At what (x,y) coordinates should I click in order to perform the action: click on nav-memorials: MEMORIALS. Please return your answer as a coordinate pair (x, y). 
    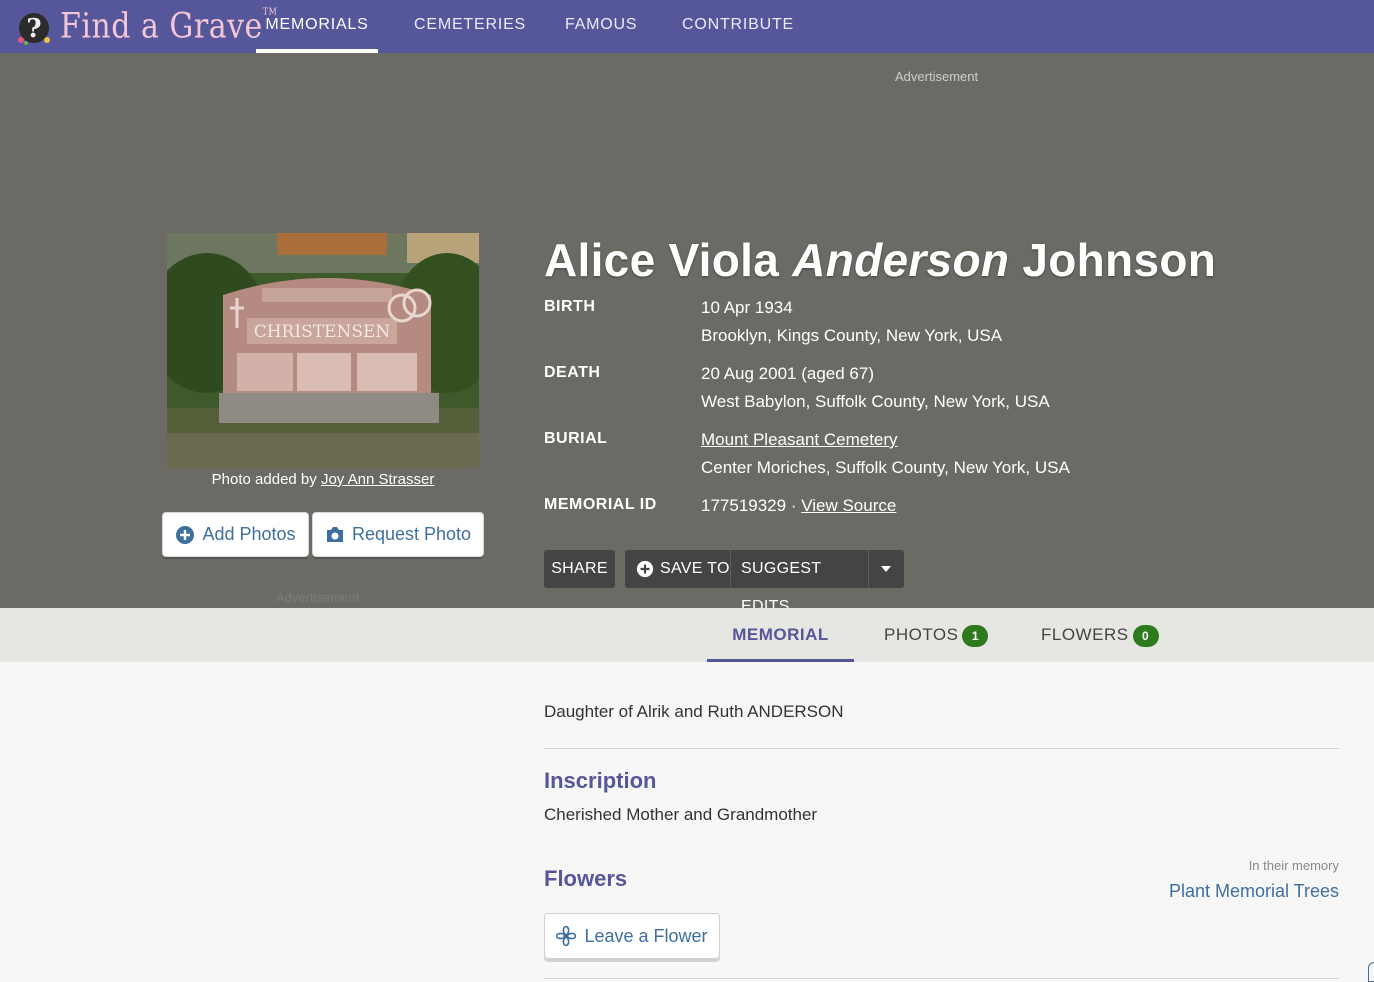
    Looking at the image, I should click on (317, 26).